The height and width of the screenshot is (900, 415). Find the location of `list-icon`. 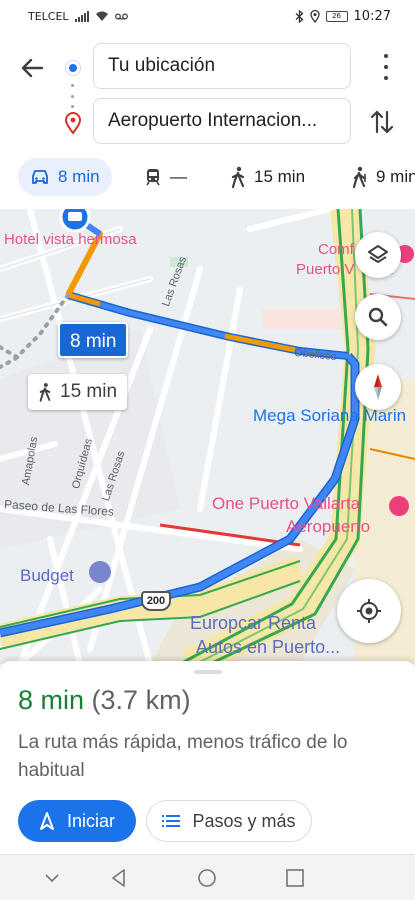

list-icon is located at coordinates (171, 821).